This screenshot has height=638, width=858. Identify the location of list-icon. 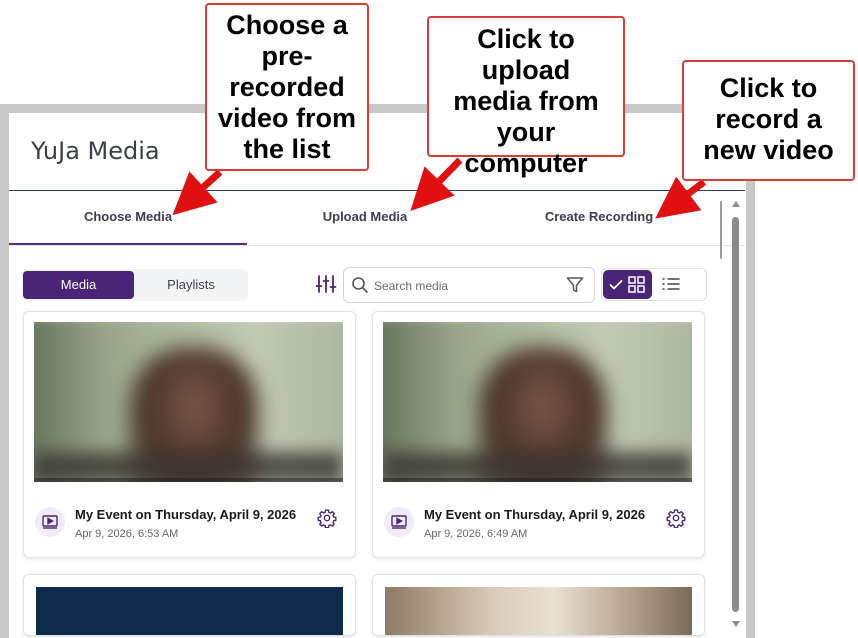
(671, 284).